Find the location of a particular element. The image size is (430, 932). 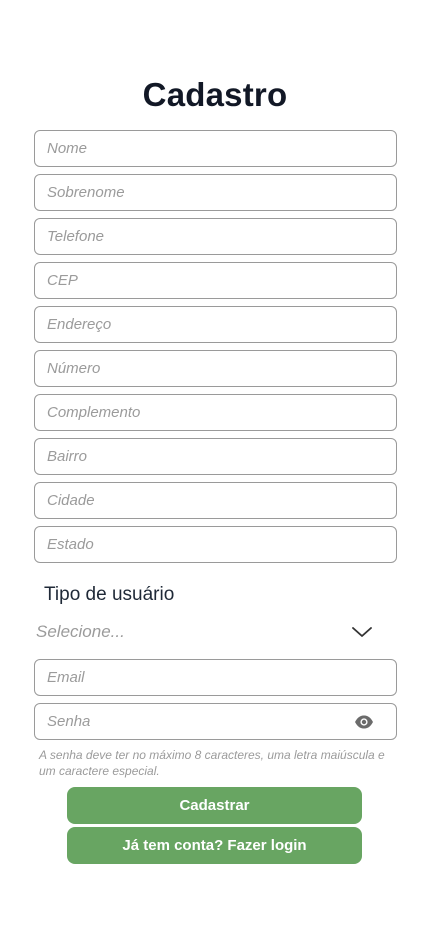

number-input is located at coordinates (221, 368).